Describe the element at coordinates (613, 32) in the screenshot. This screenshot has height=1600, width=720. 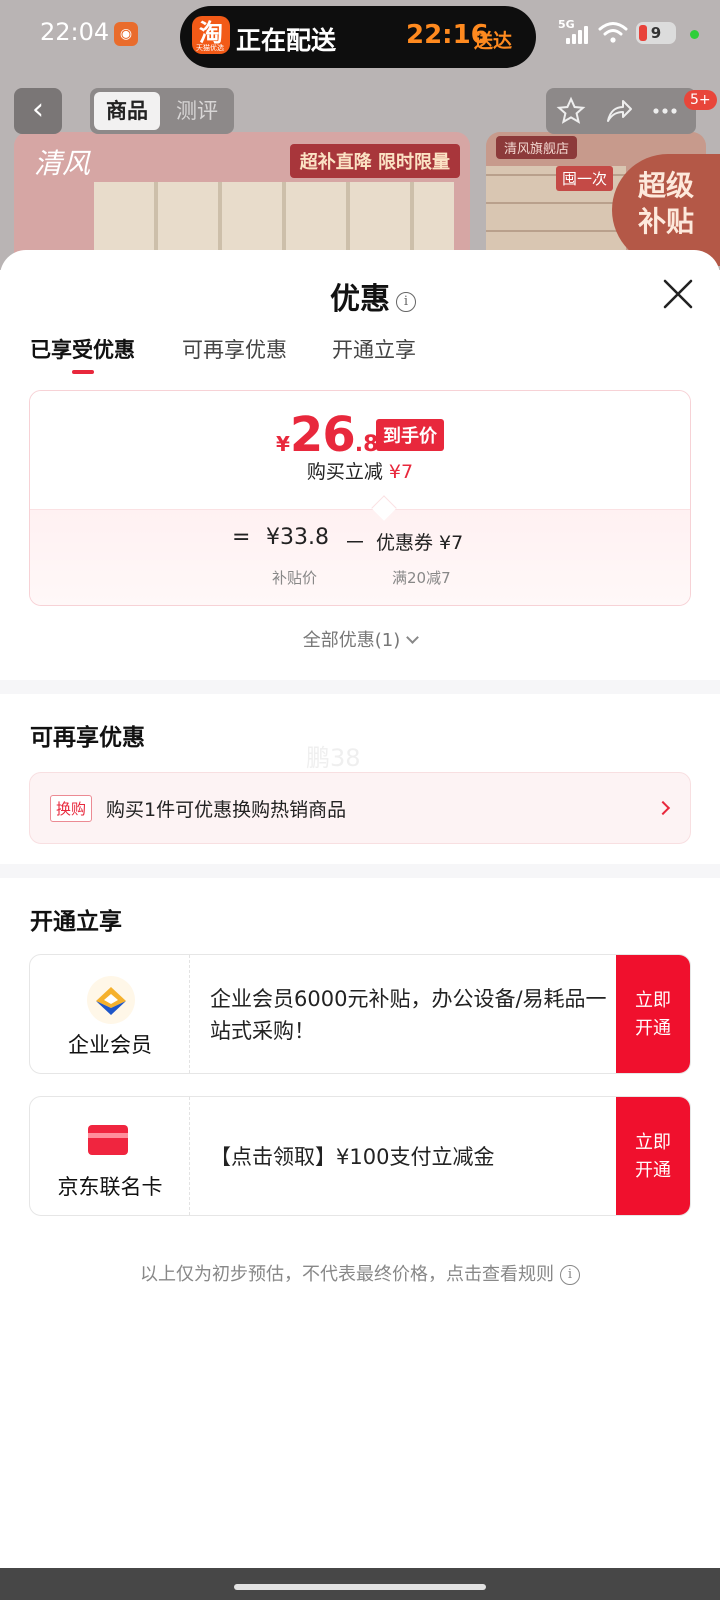
I see `wifi-icon` at that location.